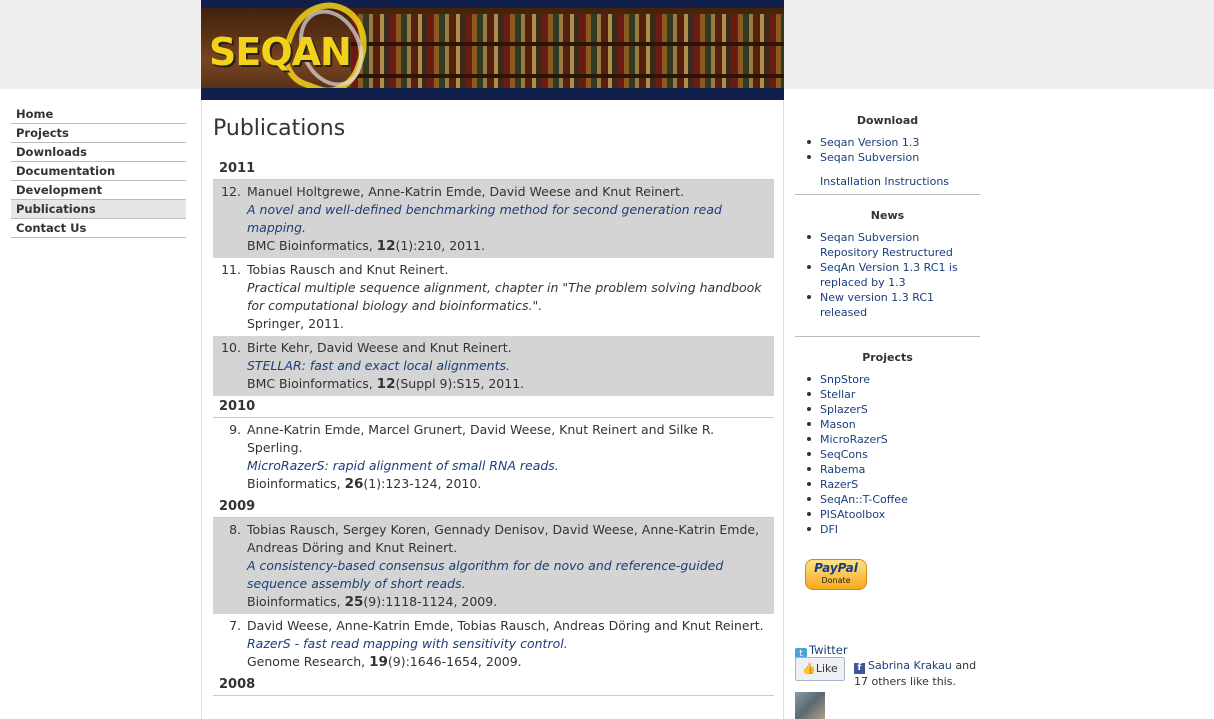 This screenshot has height=719, width=1214. I want to click on publication-number: 8., so click(235, 529).